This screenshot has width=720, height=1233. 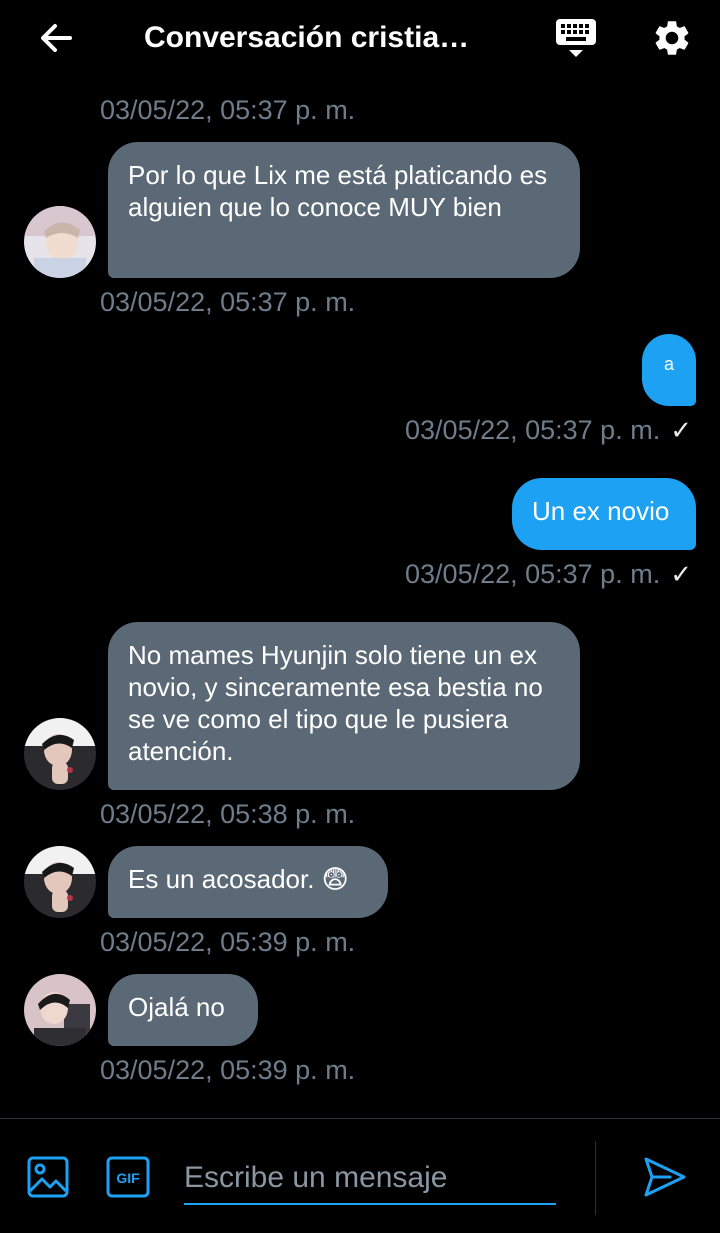 I want to click on send-icon, so click(x=665, y=1177).